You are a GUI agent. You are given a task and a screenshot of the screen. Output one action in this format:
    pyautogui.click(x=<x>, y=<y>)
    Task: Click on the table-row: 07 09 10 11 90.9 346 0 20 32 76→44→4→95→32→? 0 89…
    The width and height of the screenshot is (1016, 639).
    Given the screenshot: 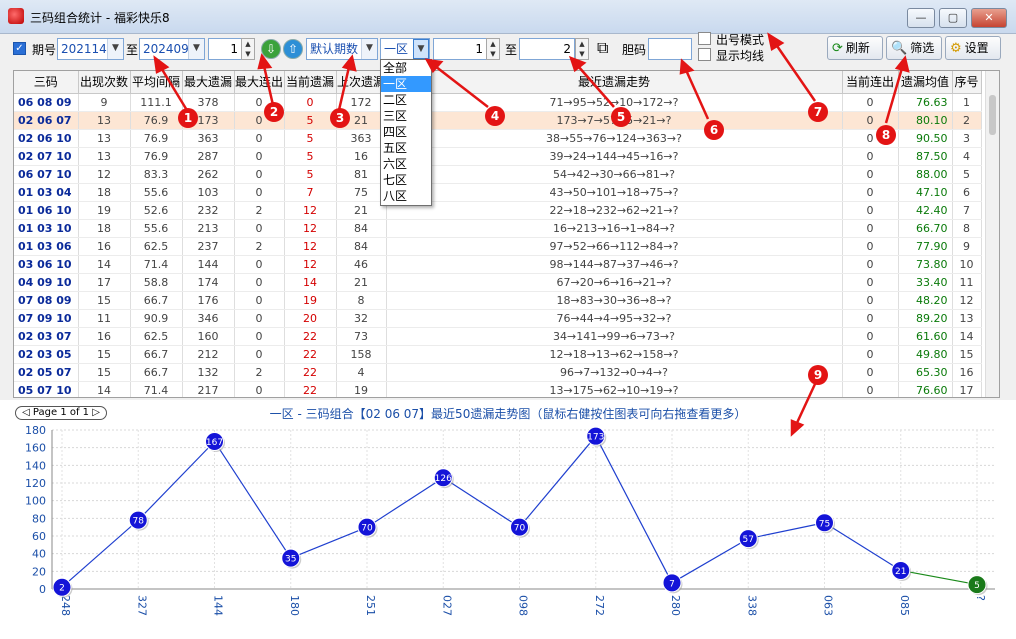 What is the action you would take?
    pyautogui.click(x=498, y=318)
    